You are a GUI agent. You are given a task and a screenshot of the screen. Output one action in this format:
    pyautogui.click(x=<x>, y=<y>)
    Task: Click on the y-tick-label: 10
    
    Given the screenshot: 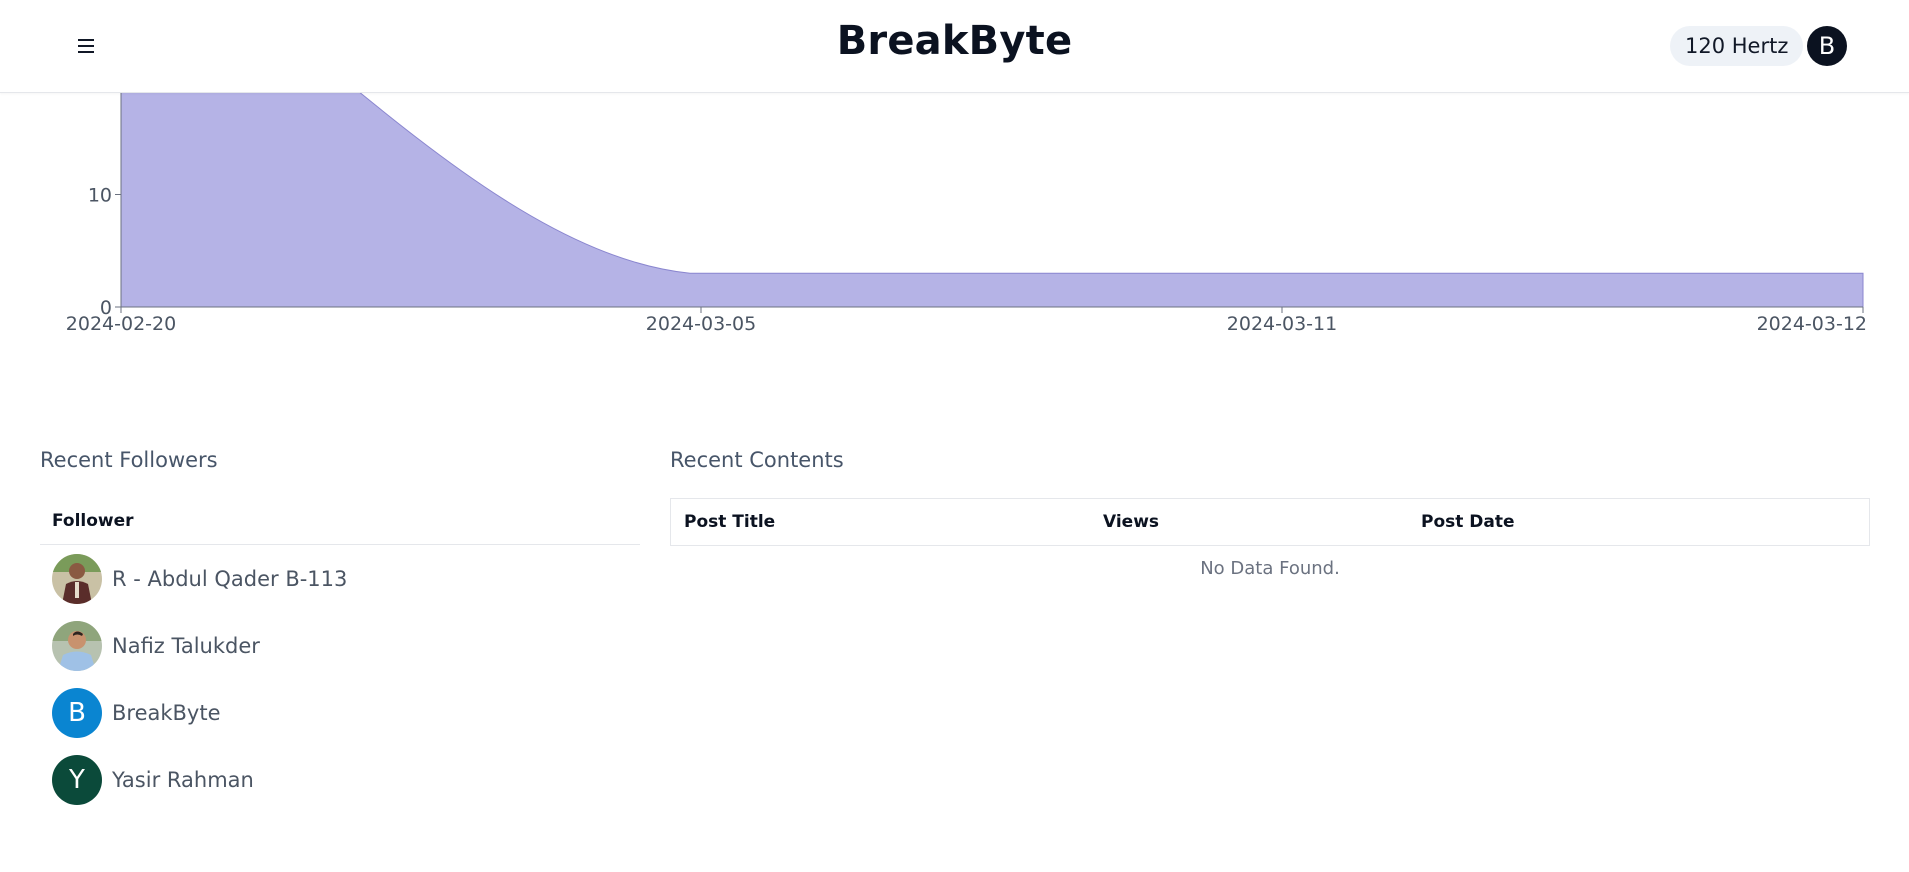 What is the action you would take?
    pyautogui.click(x=100, y=196)
    